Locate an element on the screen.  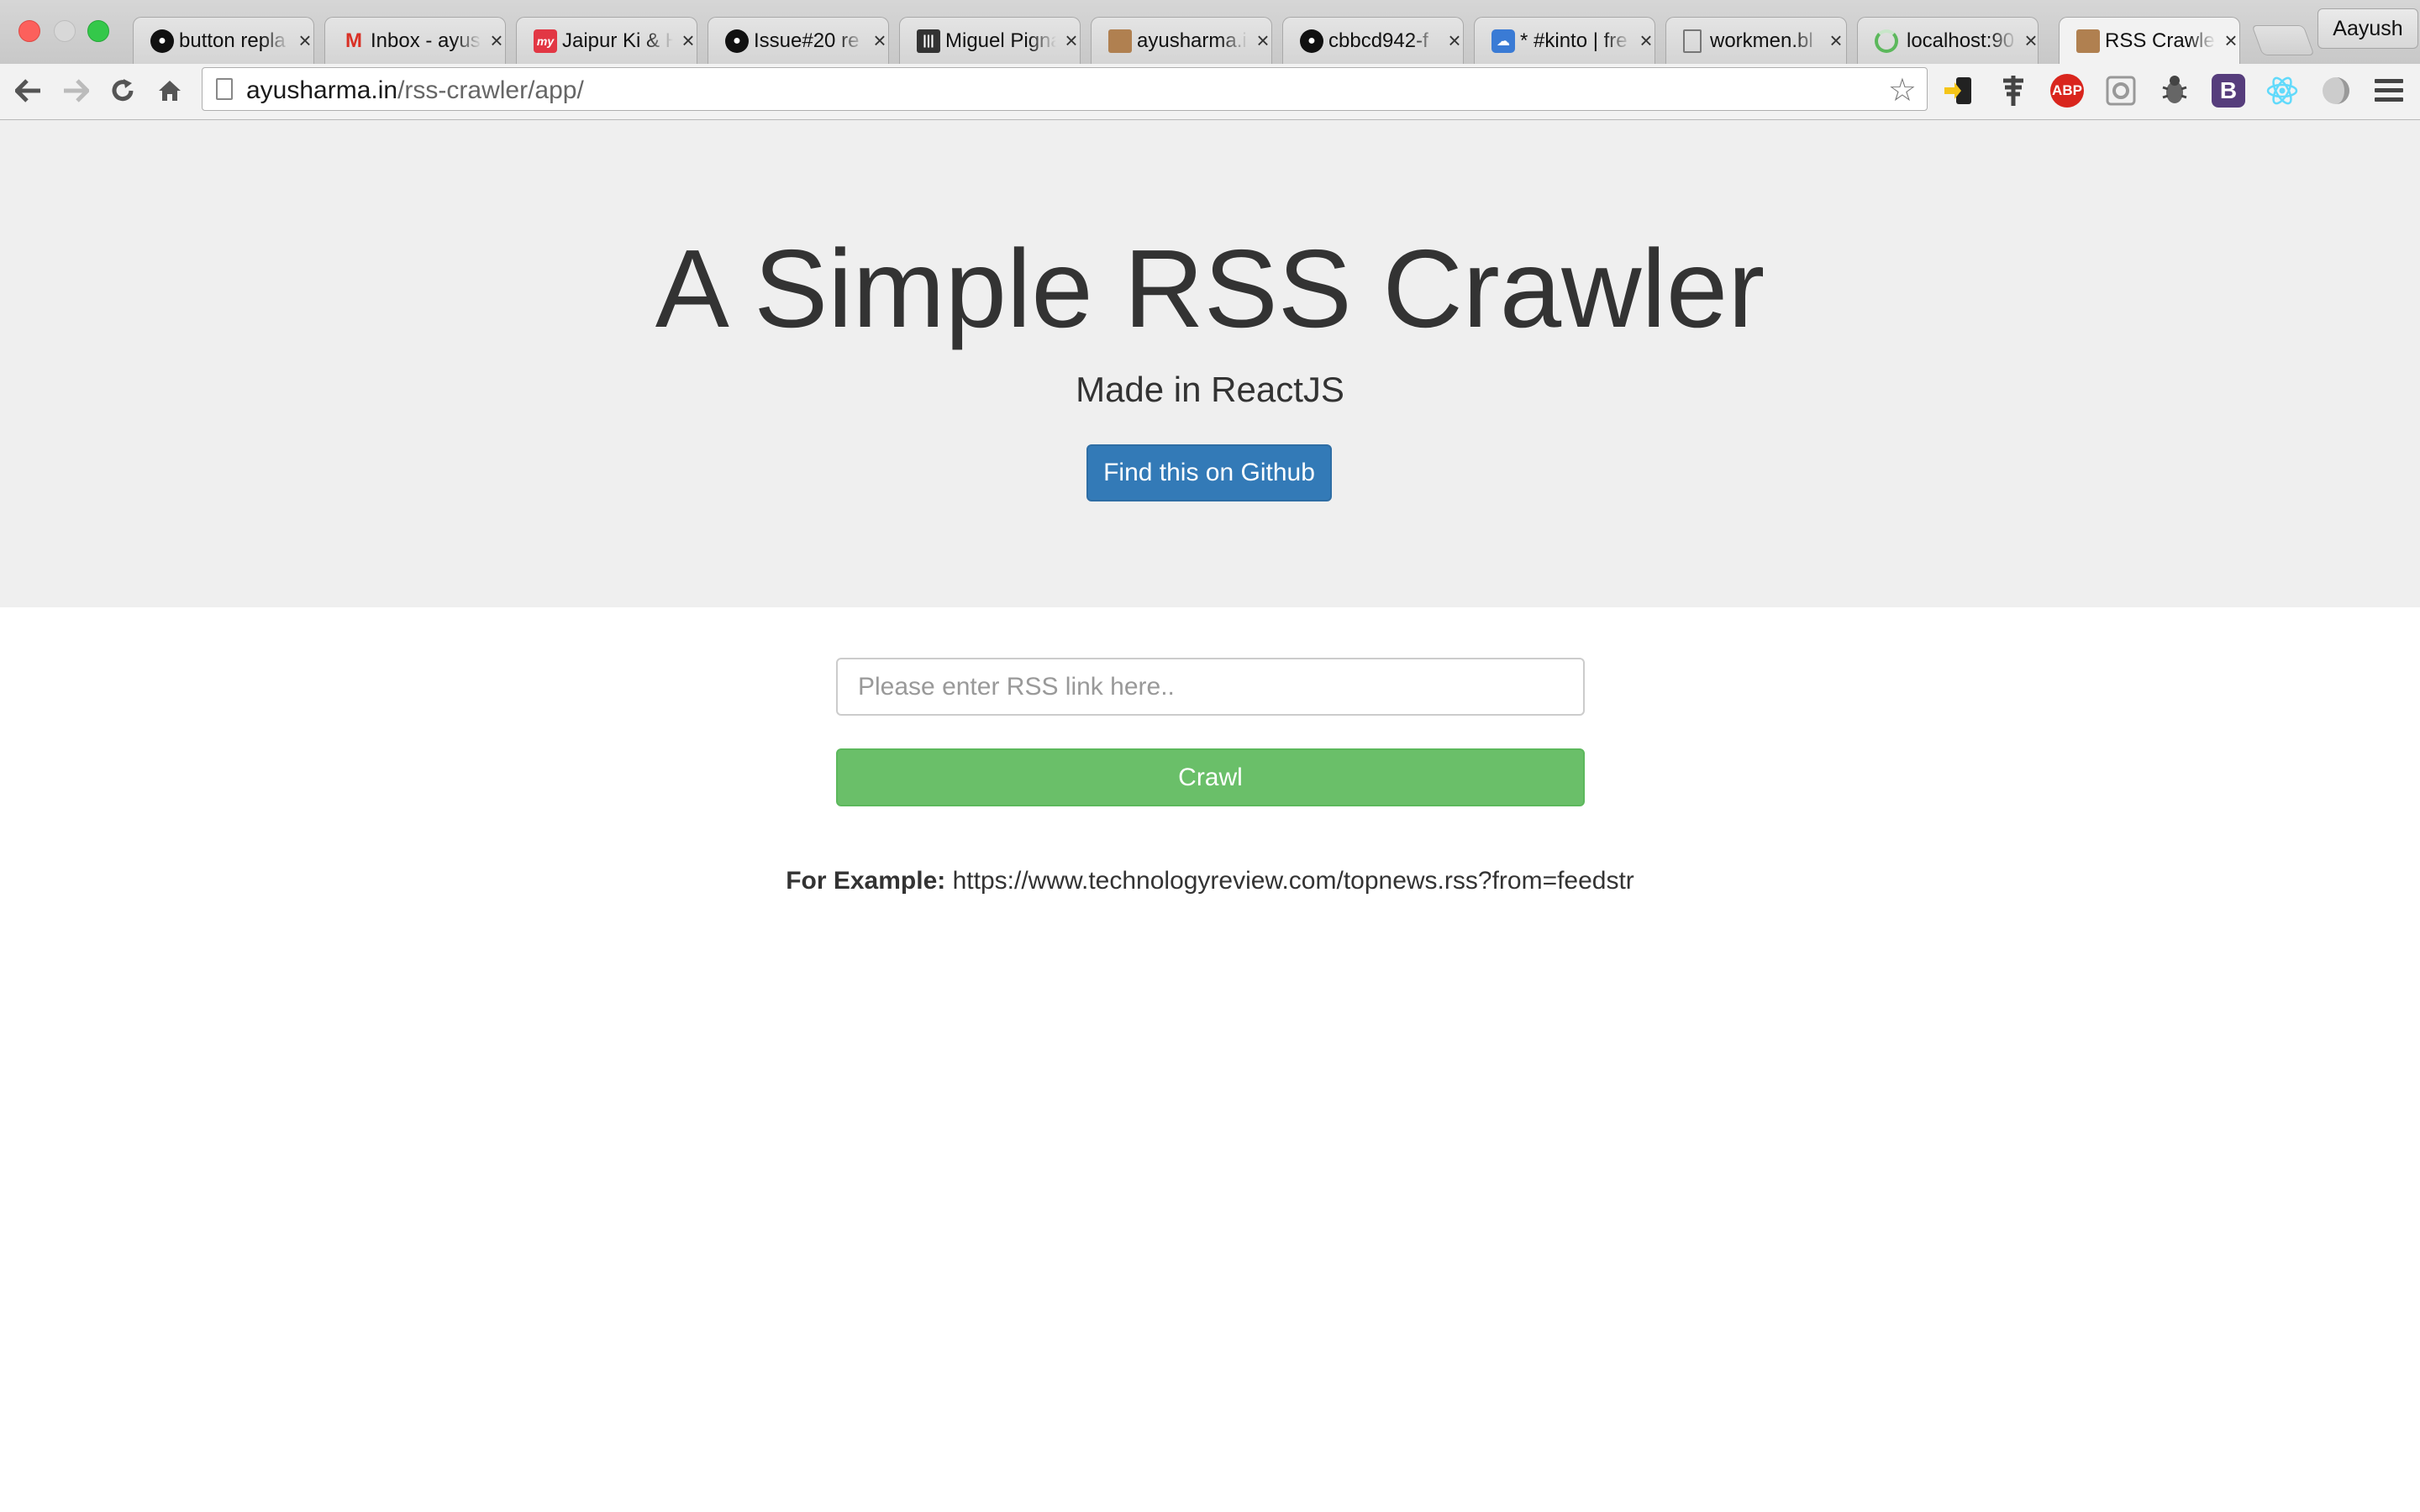
rss-link-input is located at coordinates (1210, 687).